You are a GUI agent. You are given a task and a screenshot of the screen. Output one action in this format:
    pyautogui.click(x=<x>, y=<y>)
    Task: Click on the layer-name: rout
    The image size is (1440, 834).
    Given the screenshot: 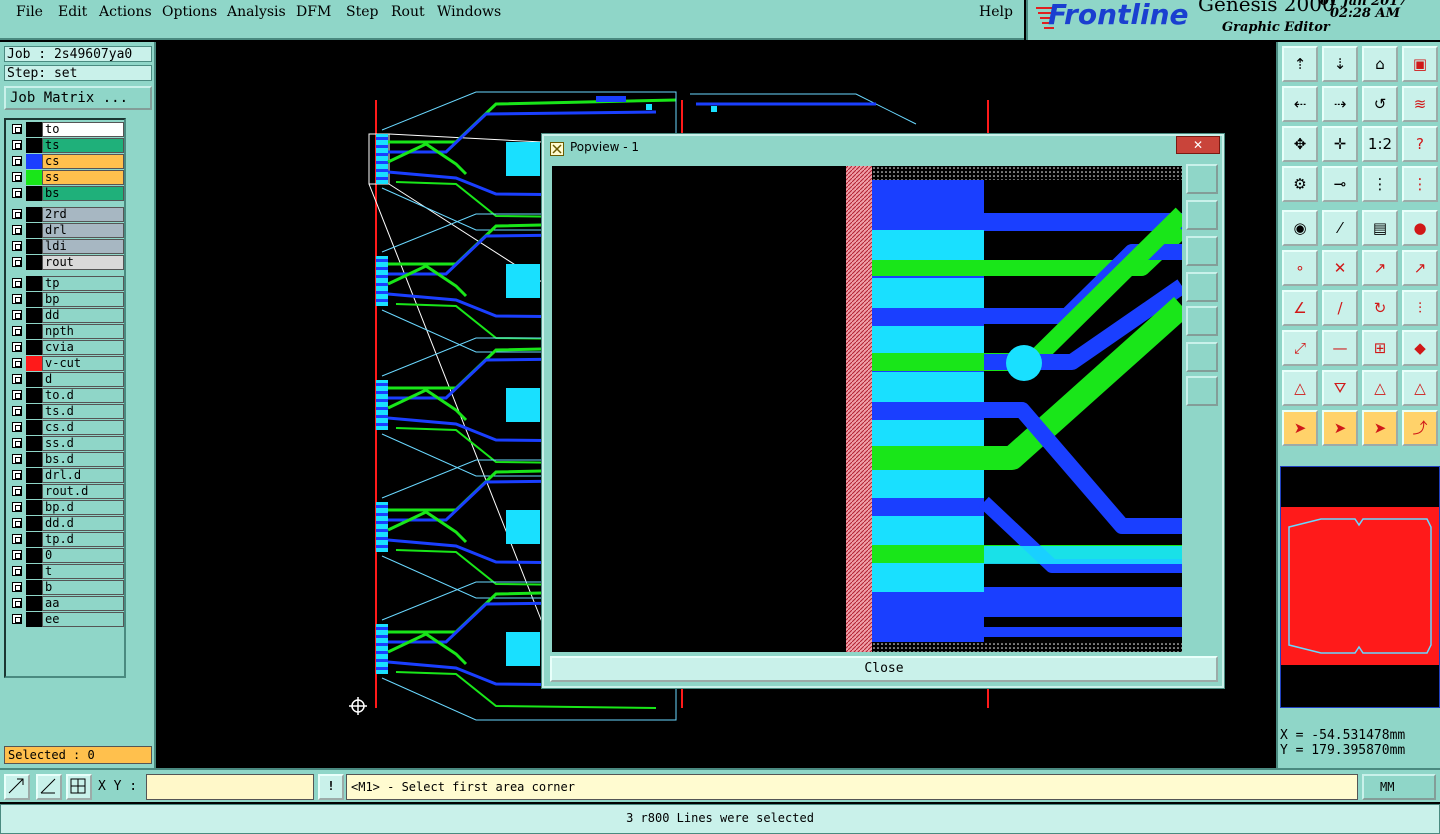 What is the action you would take?
    pyautogui.click(x=83, y=262)
    